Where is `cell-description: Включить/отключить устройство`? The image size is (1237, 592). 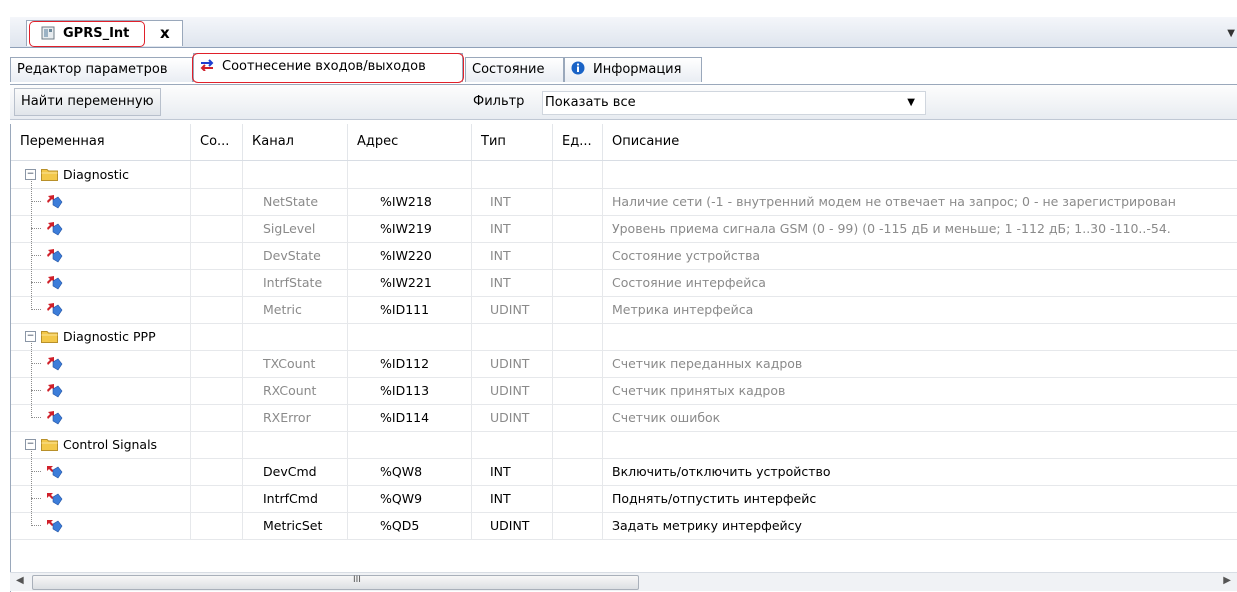
cell-description: Включить/отключить устройство is located at coordinates (721, 471).